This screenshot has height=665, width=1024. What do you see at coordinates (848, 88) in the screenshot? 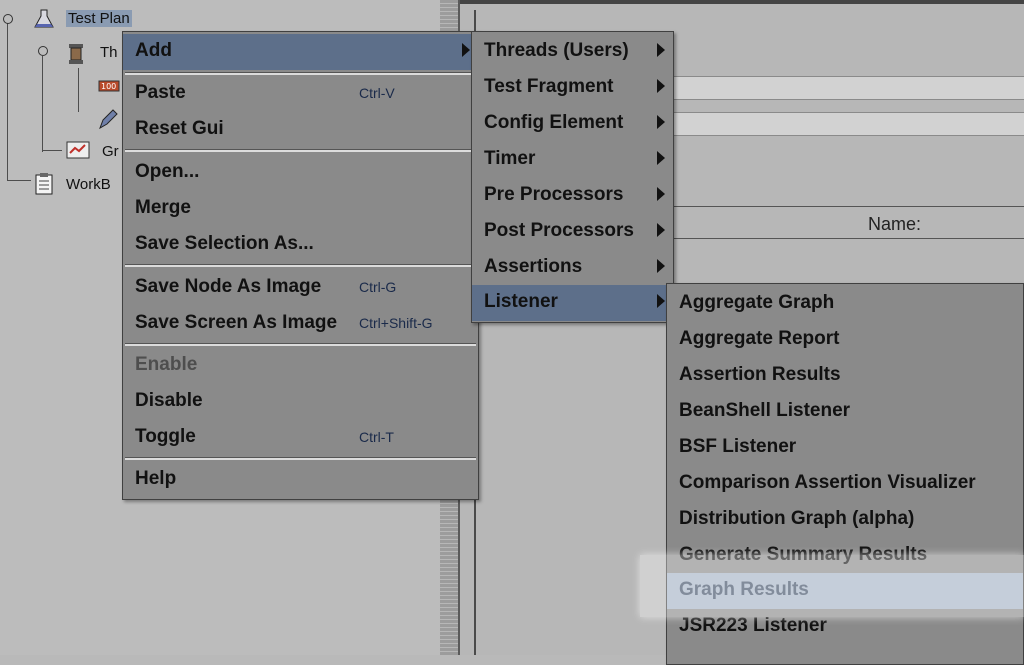
I see `name-field` at bounding box center [848, 88].